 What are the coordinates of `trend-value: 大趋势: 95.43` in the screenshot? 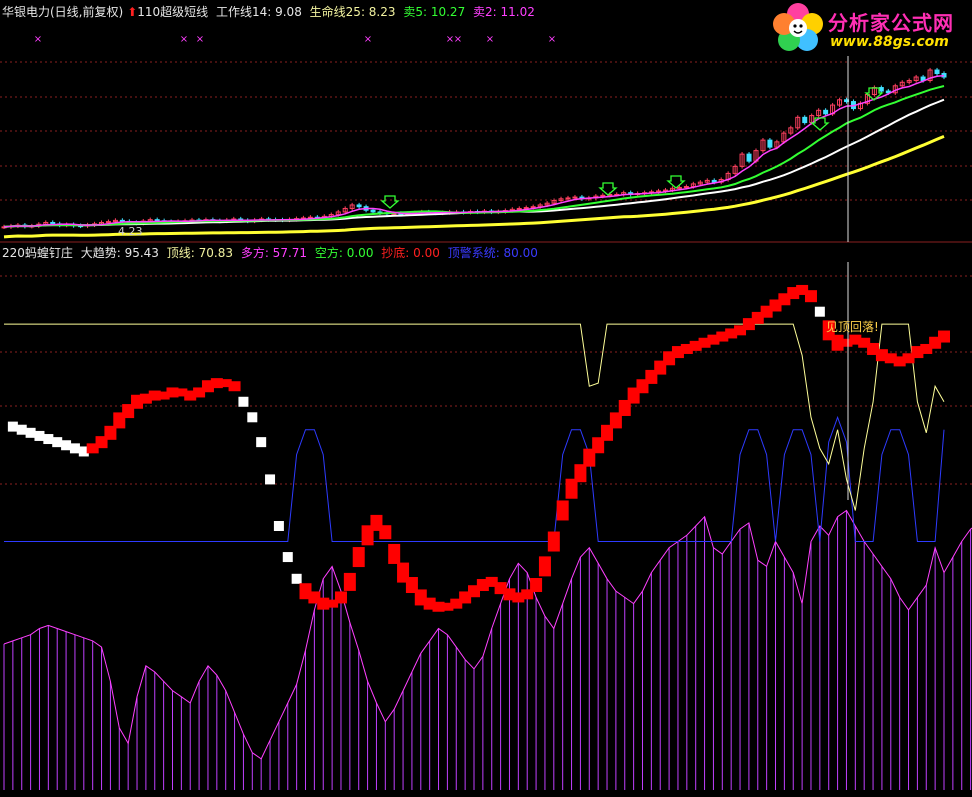 It's located at (119, 253).